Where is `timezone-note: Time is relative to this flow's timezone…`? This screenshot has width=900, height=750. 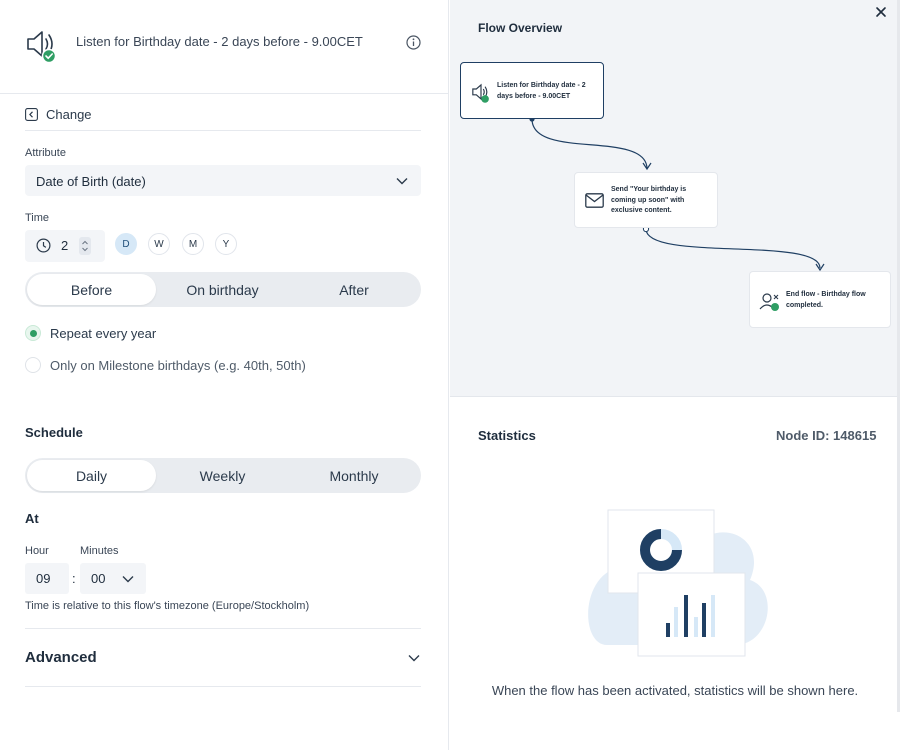 timezone-note: Time is relative to this flow's timezone… is located at coordinates (167, 606).